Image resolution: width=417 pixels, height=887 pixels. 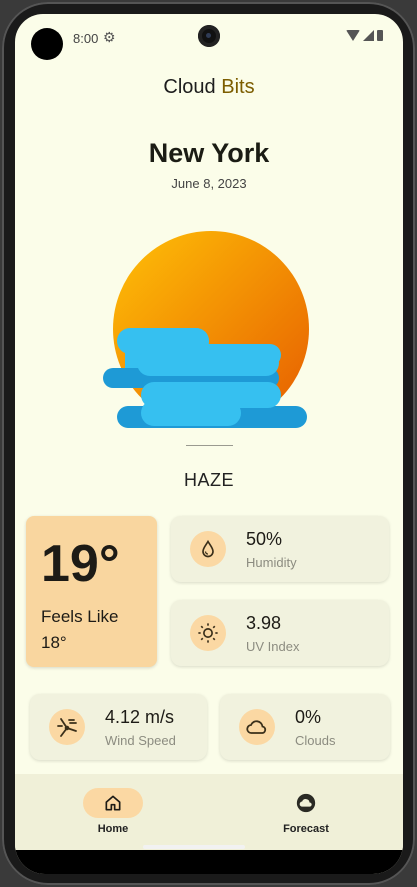 I want to click on feels-like-value: 18°, so click(x=54, y=642).